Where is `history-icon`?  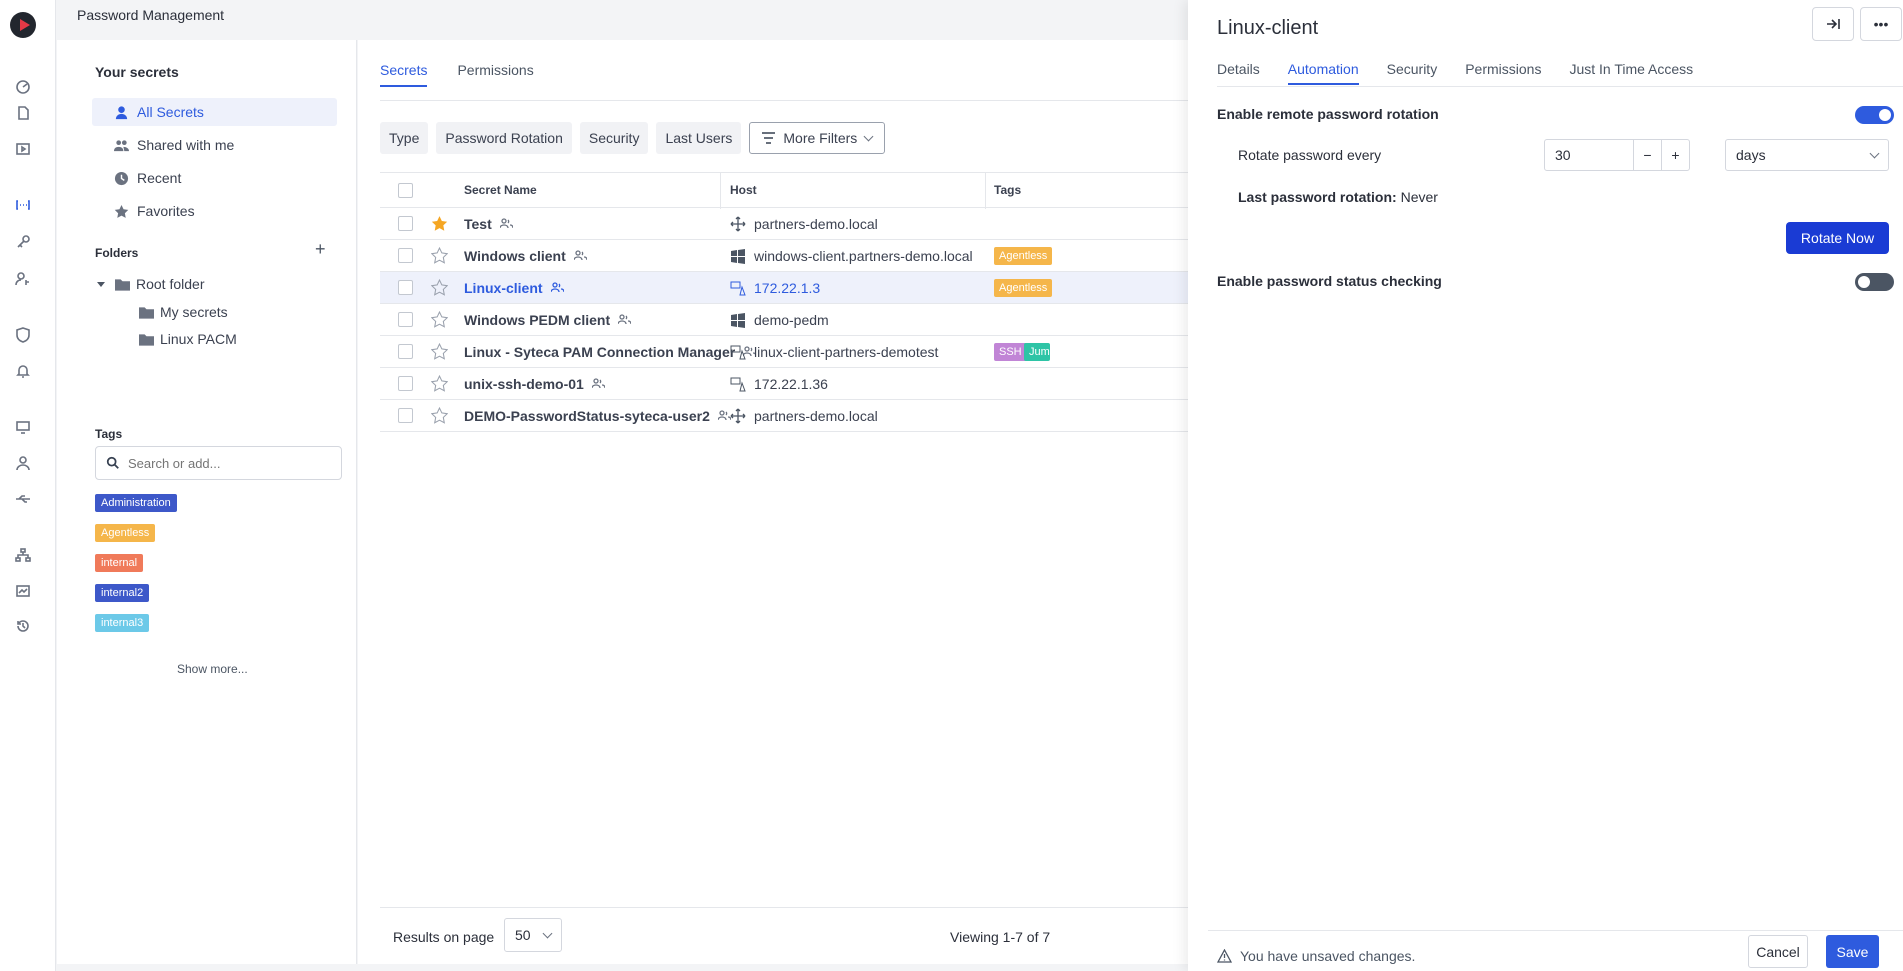 history-icon is located at coordinates (23, 626).